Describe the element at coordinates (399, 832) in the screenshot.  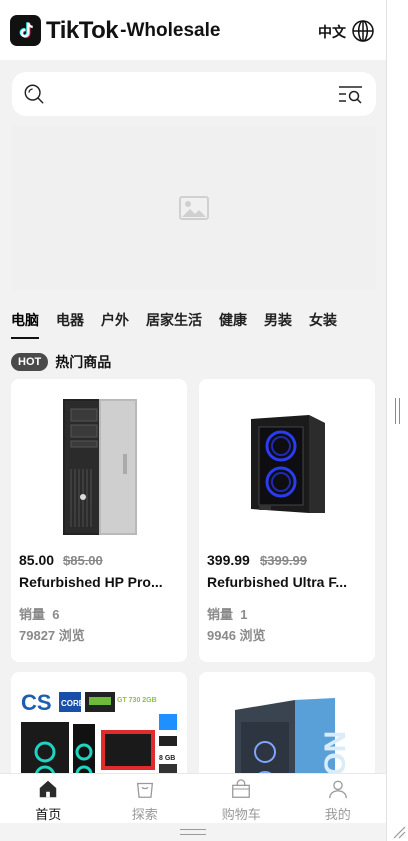
I see `resize-corner-icon` at that location.